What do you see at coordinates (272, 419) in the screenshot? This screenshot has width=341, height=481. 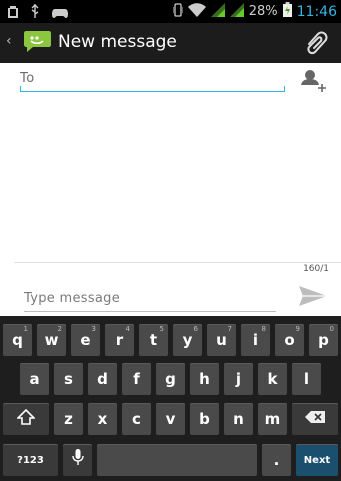 I see `key-m: m` at bounding box center [272, 419].